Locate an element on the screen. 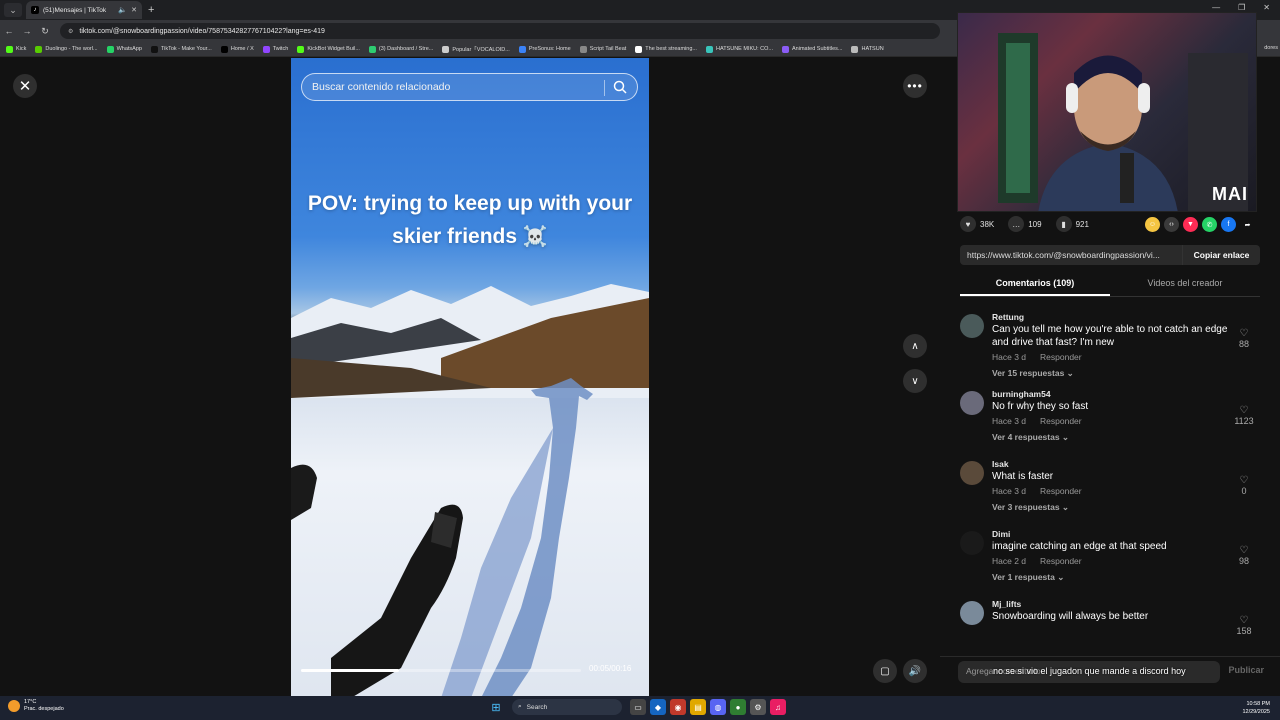  settings-icon: ⚙ is located at coordinates (758, 707).